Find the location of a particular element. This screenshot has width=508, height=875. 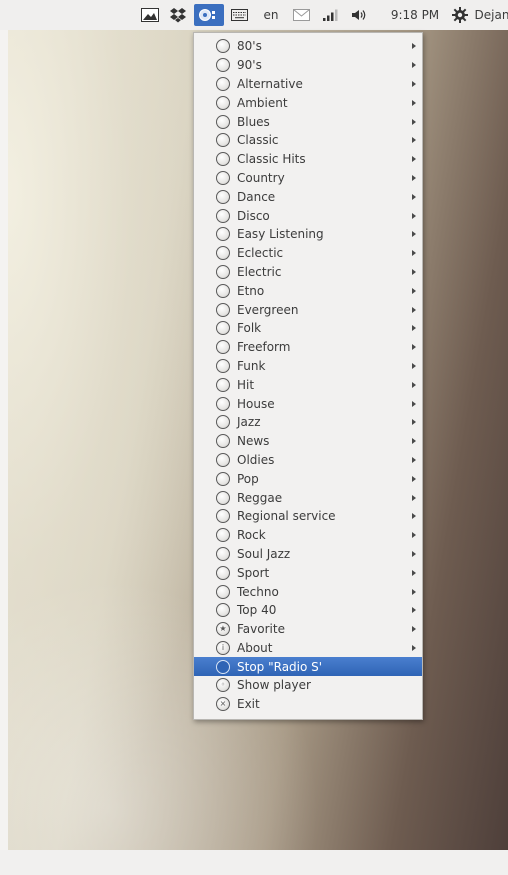

keyboard-icon is located at coordinates (239, 15).